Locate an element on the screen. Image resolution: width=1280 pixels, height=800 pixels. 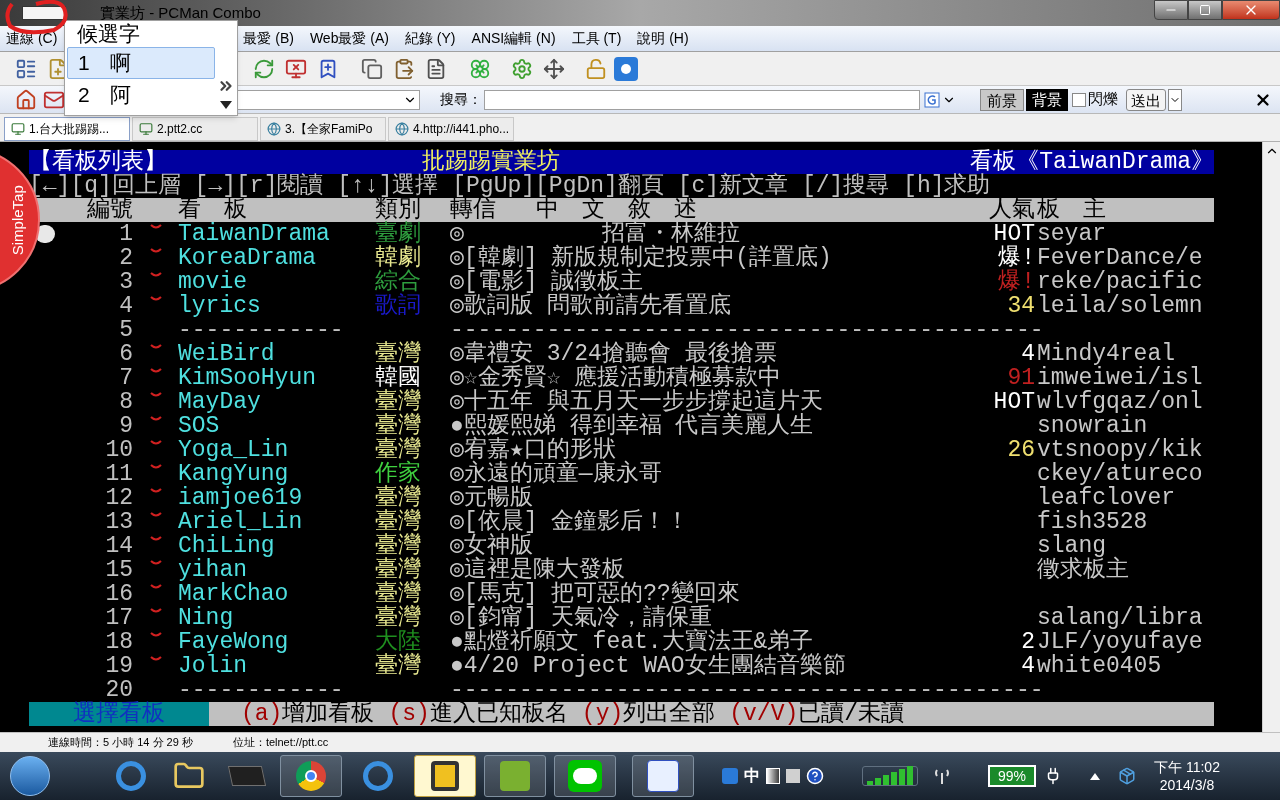
address-text: 位址：telnet://ptt.cc is located at coordinates (280, 743).